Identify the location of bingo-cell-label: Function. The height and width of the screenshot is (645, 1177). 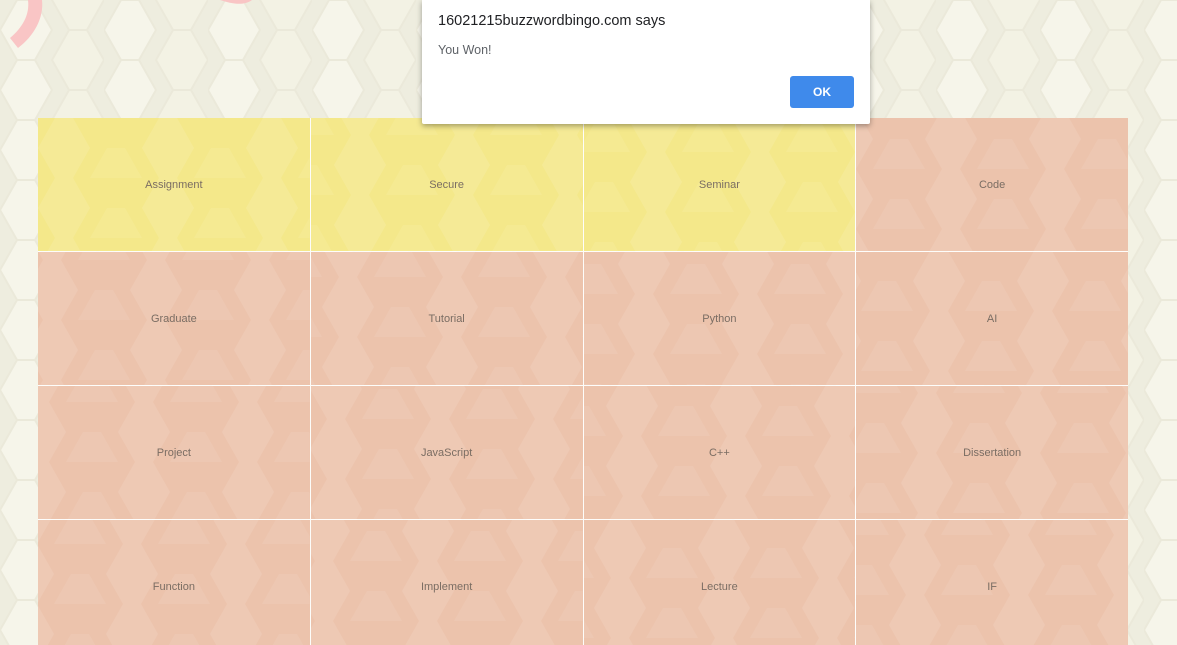
(173, 586).